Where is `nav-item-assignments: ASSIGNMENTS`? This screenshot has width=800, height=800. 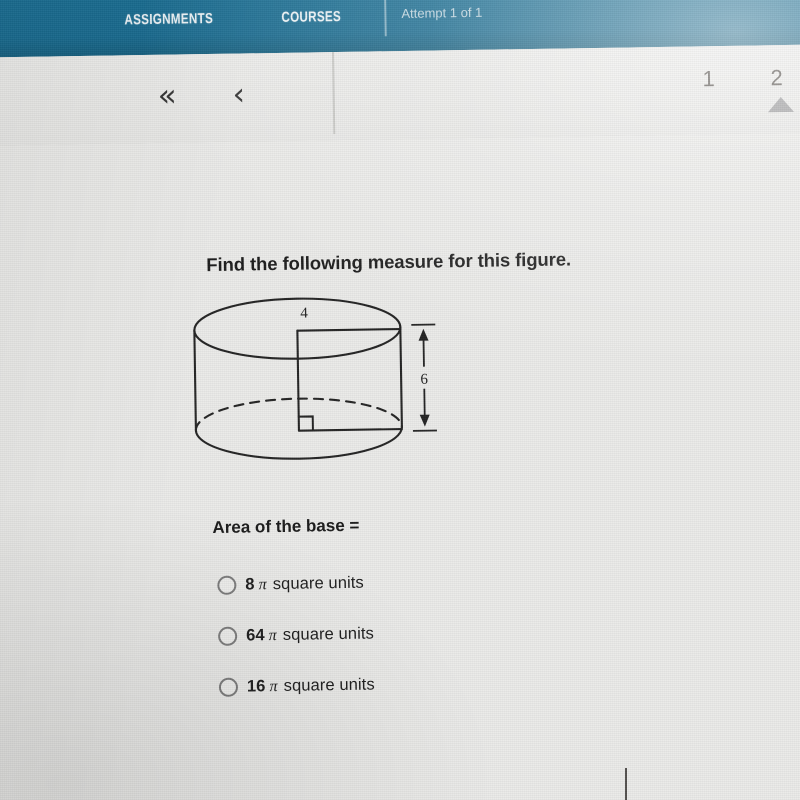
nav-item-assignments: ASSIGNMENTS is located at coordinates (168, 19).